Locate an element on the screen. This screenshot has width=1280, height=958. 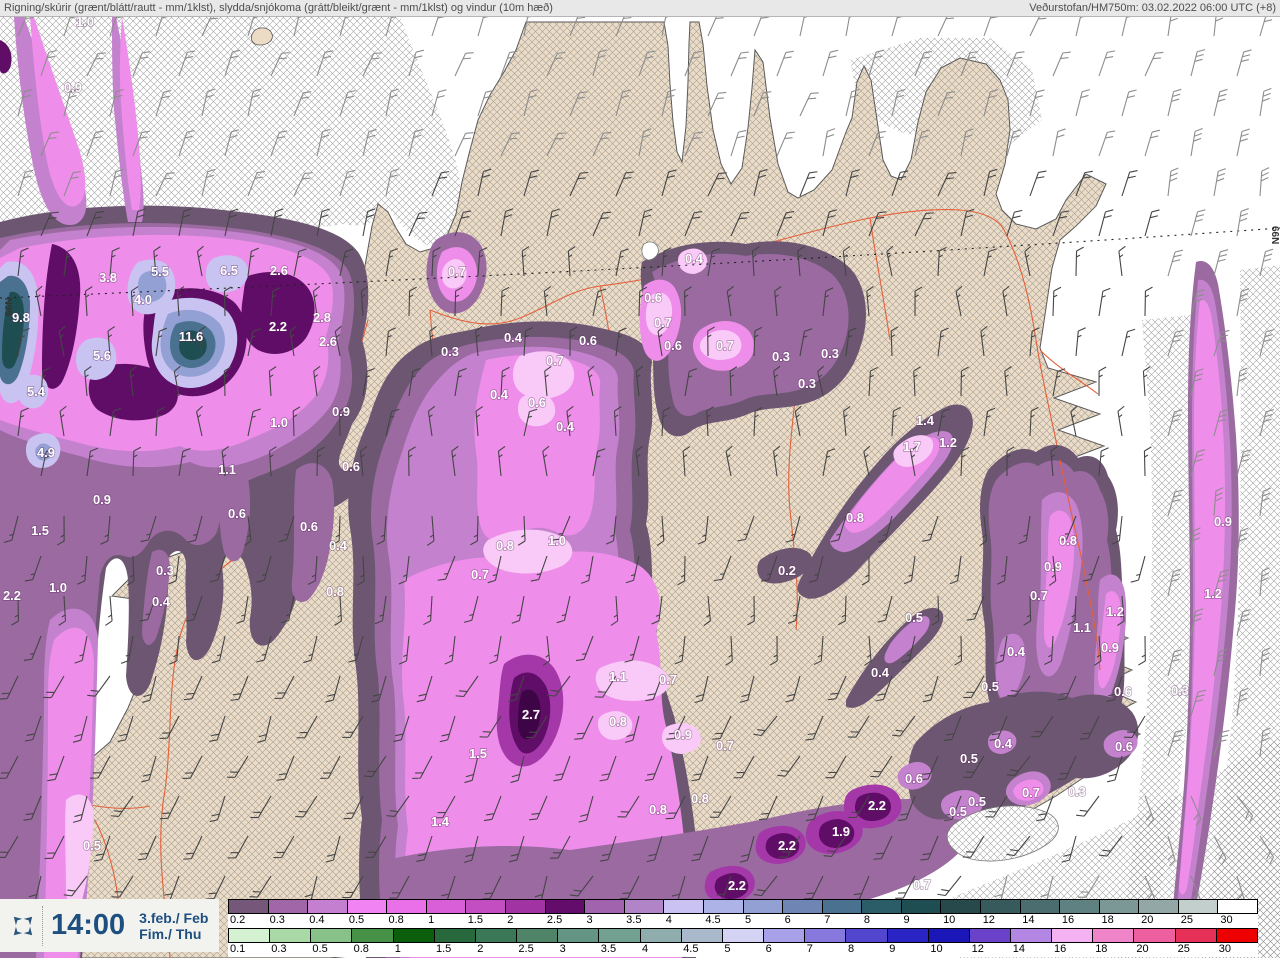
precip-value-label: 1.0 is located at coordinates (557, 540).